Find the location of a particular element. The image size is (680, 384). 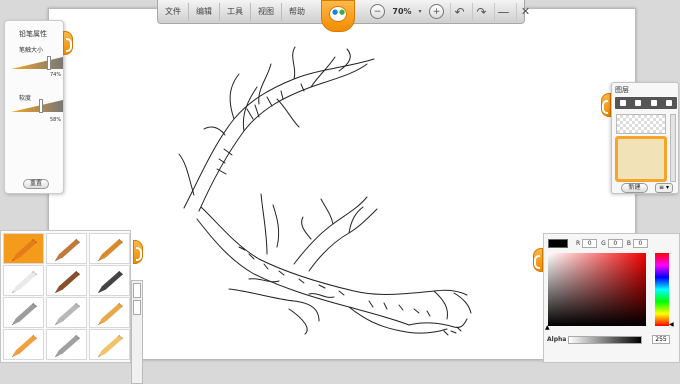

zoom-dropdown-icon: ▾ is located at coordinates (420, 12).